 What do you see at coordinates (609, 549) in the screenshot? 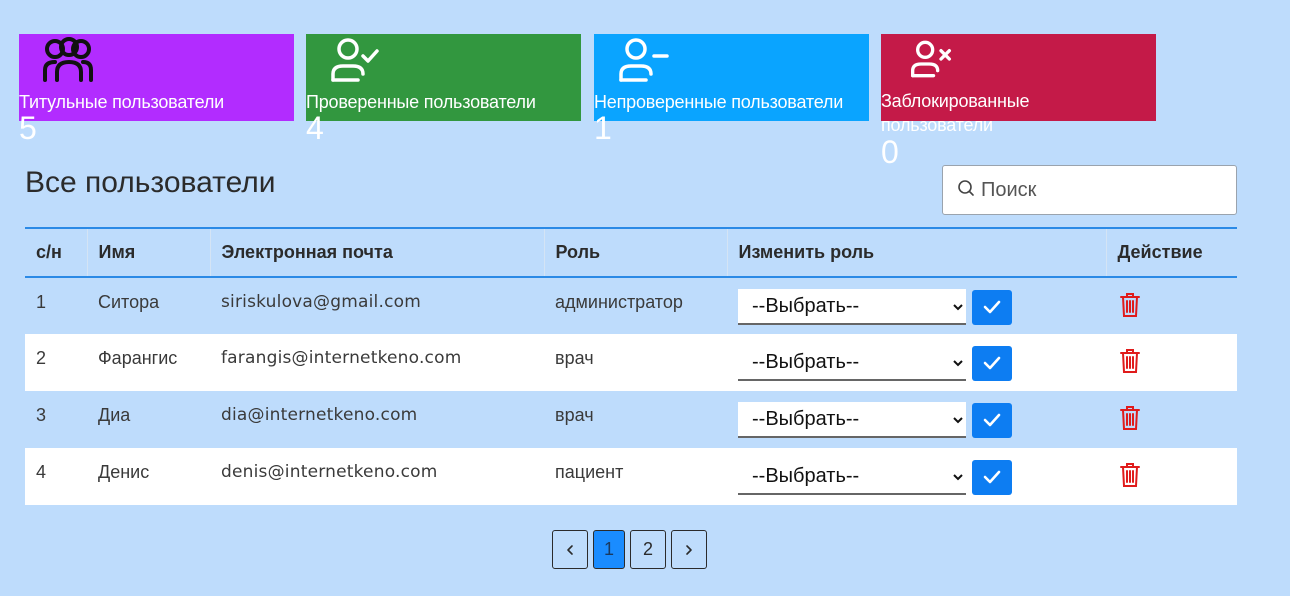
I see `page-button-1: 1` at bounding box center [609, 549].